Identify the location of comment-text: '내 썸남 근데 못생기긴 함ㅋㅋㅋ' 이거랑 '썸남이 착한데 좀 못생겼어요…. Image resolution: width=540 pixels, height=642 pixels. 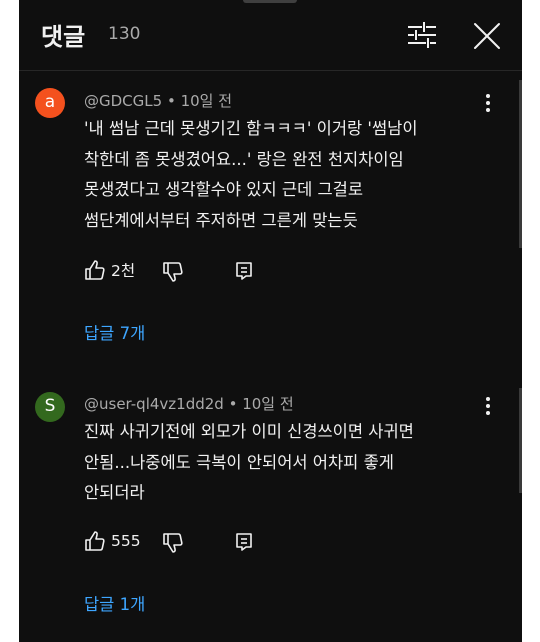
(284, 175).